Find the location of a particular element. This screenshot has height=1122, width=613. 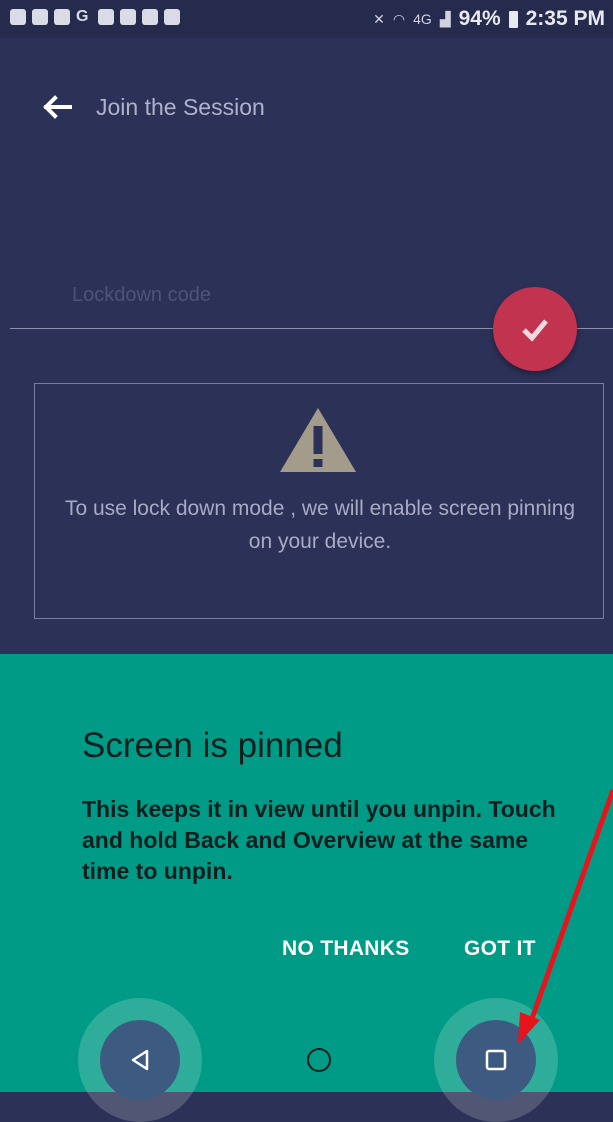

got-it-button: GOT IT is located at coordinates (500, 949).